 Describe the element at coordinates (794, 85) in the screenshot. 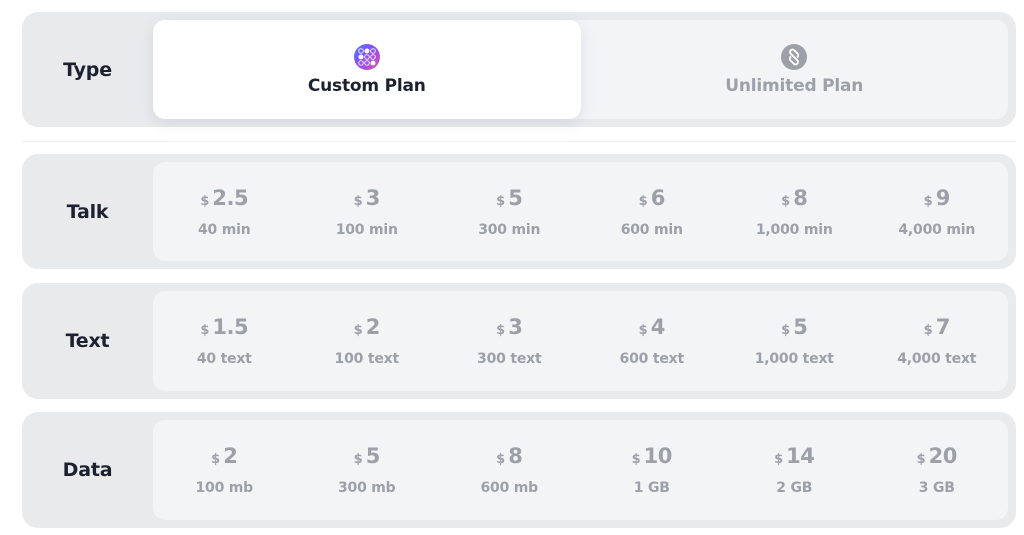

I see `unlimited-plan-label: Unlimited Plan` at that location.